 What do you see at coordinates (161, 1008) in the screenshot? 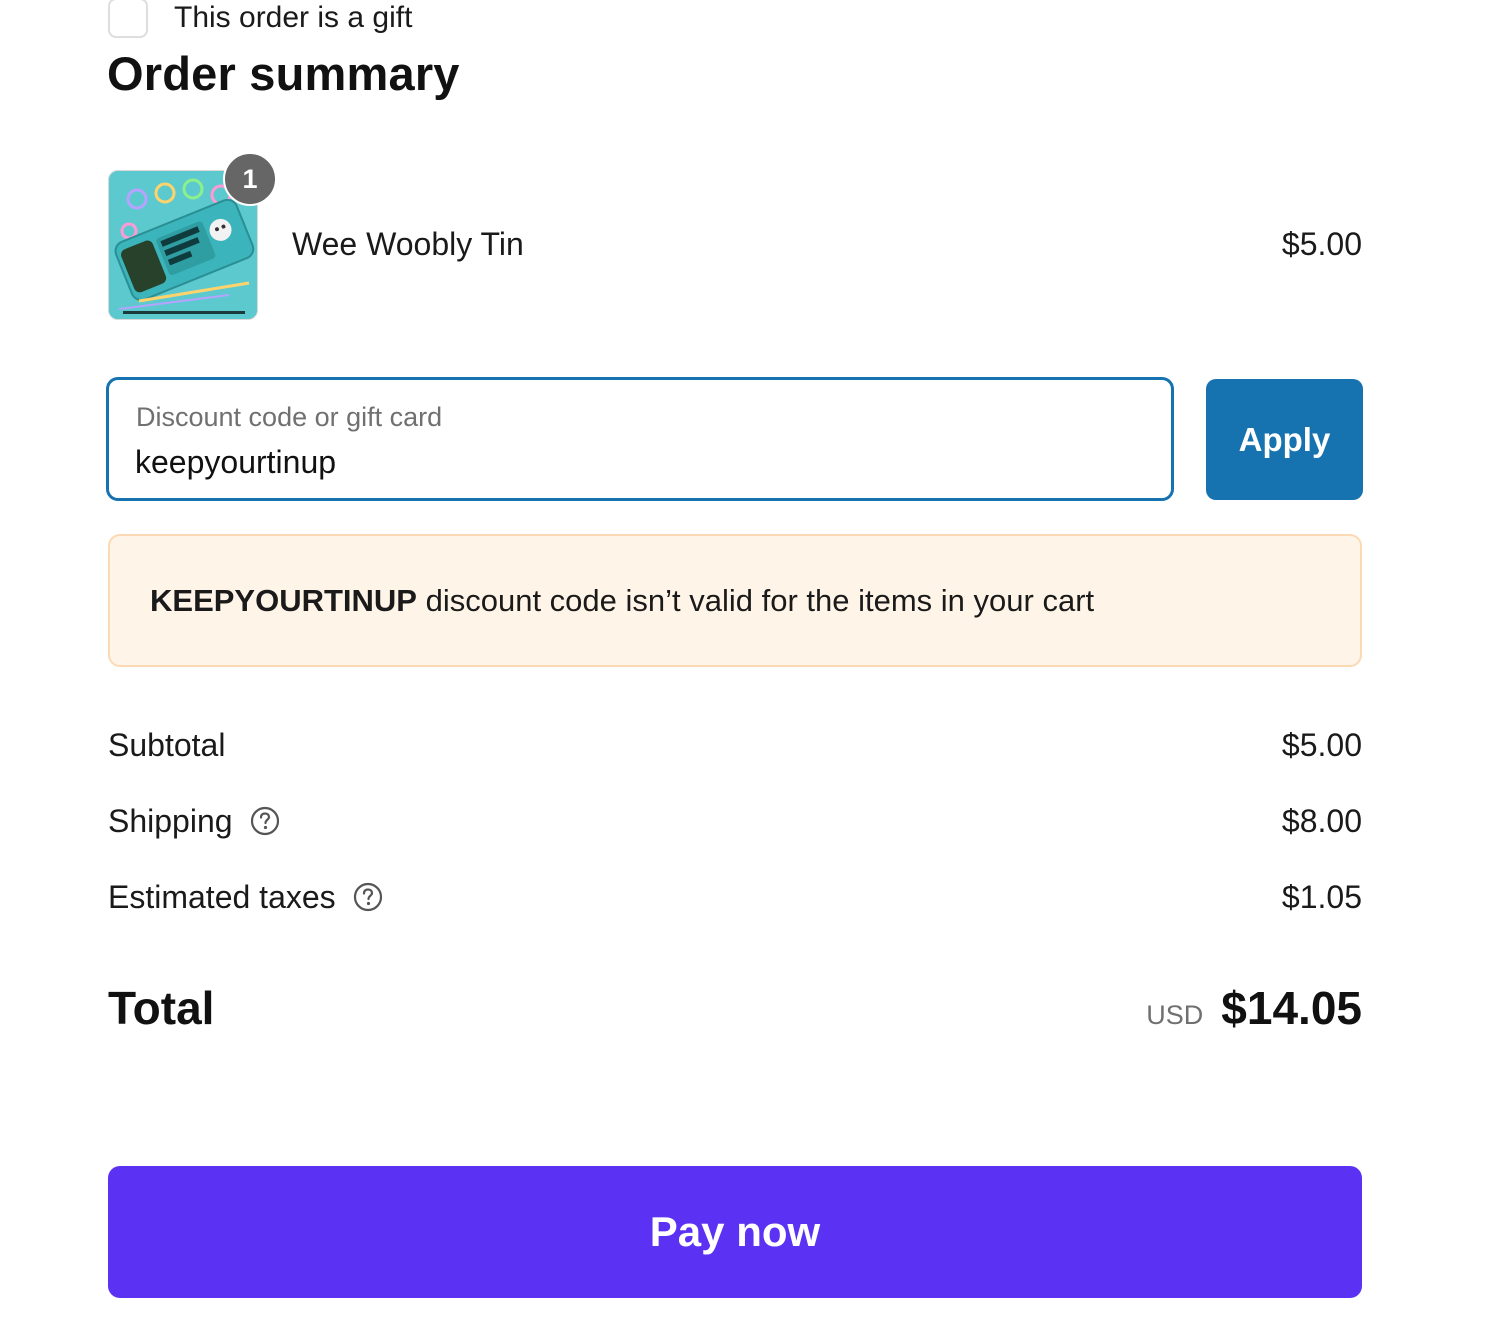
I see `total-label: Total` at bounding box center [161, 1008].